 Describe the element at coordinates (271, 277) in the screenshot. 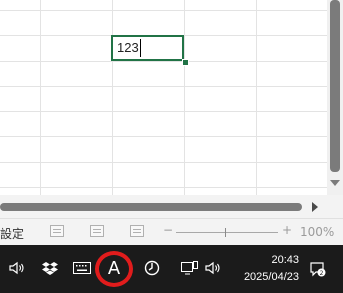

I see `taskbar-clock-date: 2025/04/23` at that location.